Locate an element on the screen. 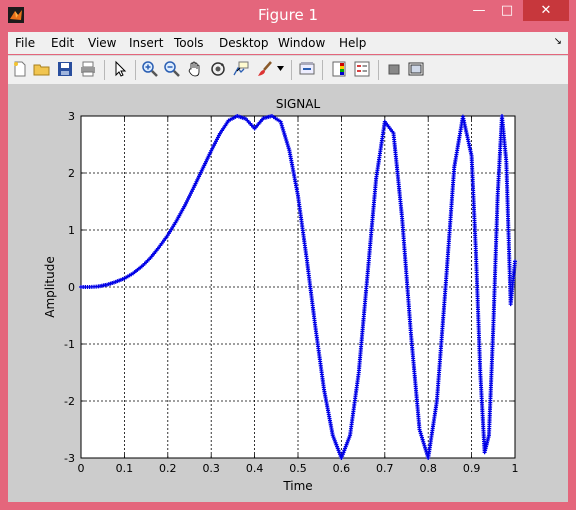  open-file-icon is located at coordinates (42, 69).